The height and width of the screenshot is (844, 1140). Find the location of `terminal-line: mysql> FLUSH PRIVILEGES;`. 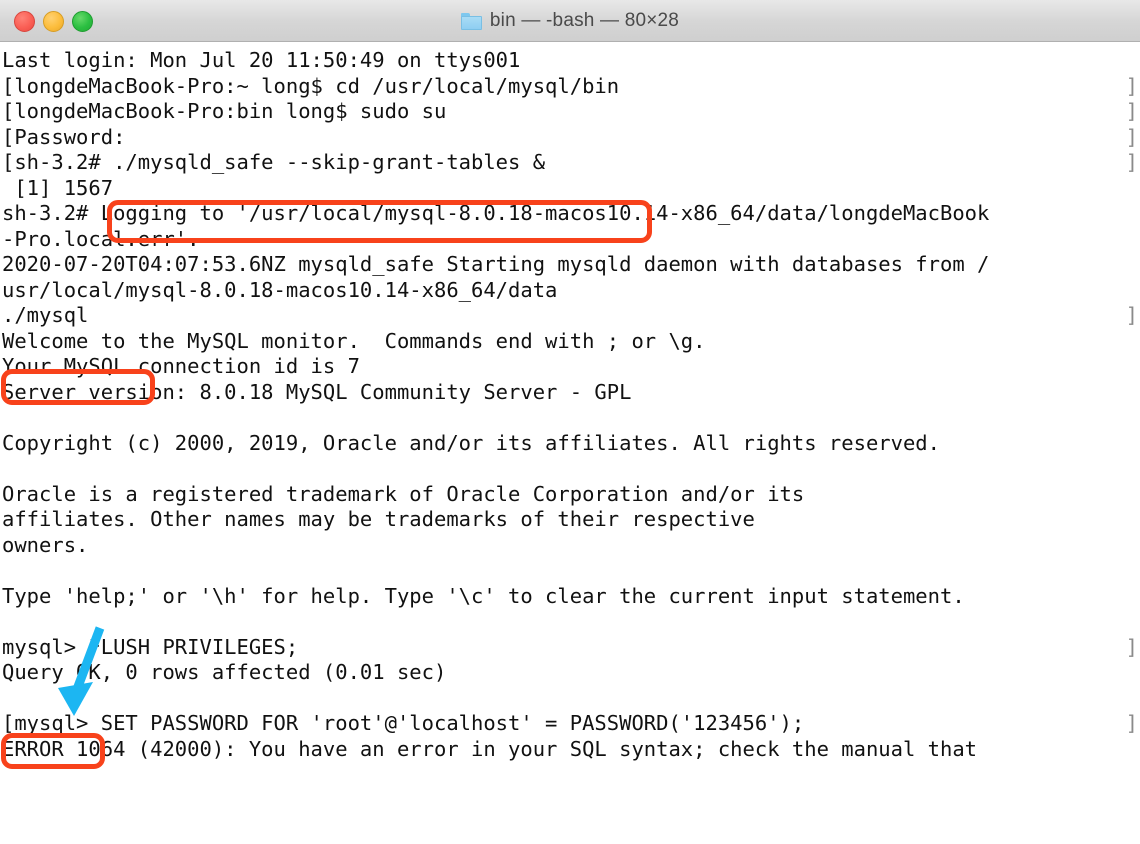

terminal-line: mysql> FLUSH PRIVILEGES; is located at coordinates (570, 648).